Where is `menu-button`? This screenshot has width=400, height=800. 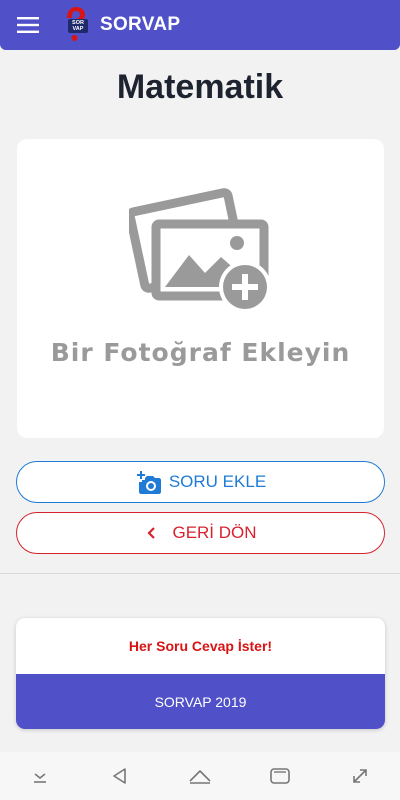 menu-button is located at coordinates (28, 25).